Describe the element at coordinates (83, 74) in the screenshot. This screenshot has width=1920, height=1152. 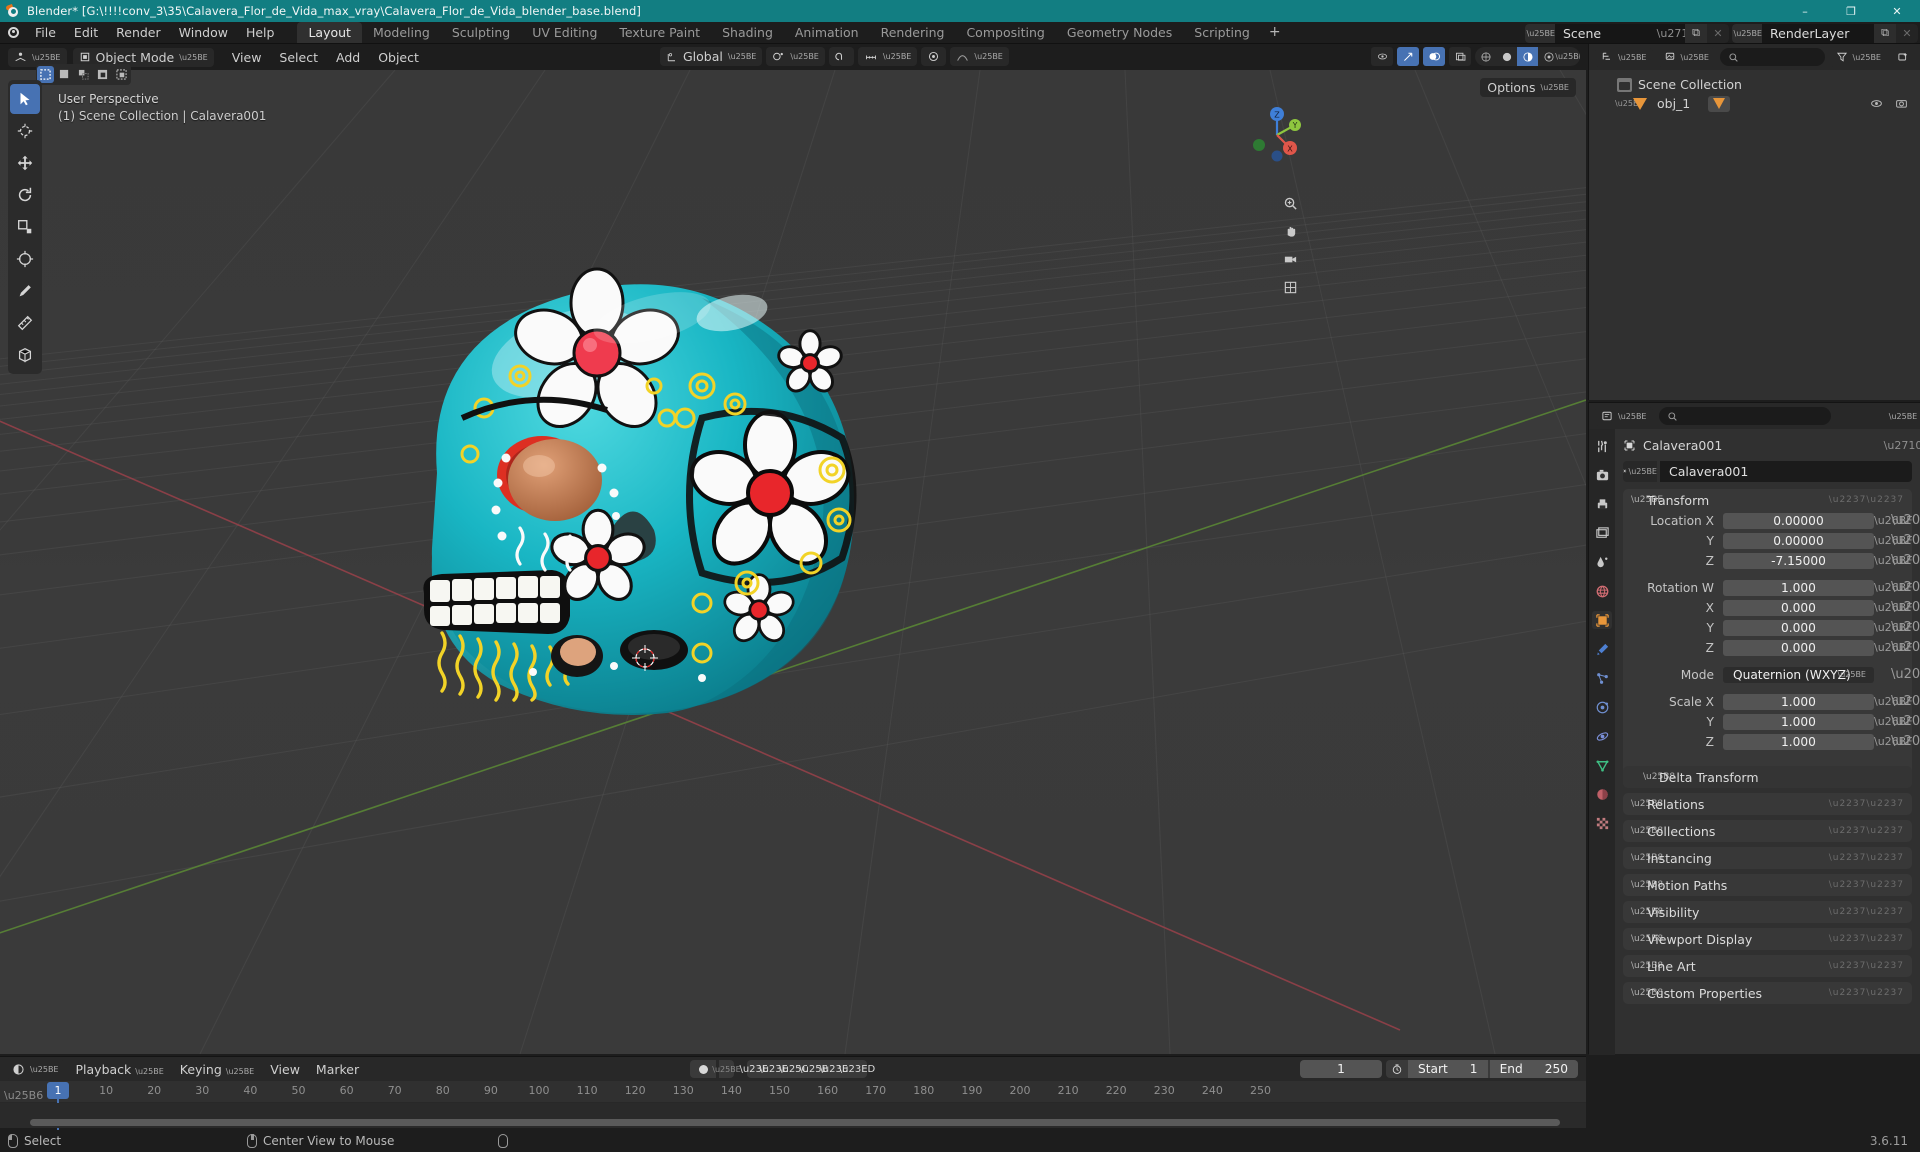
I see `select-subtract-icon` at that location.